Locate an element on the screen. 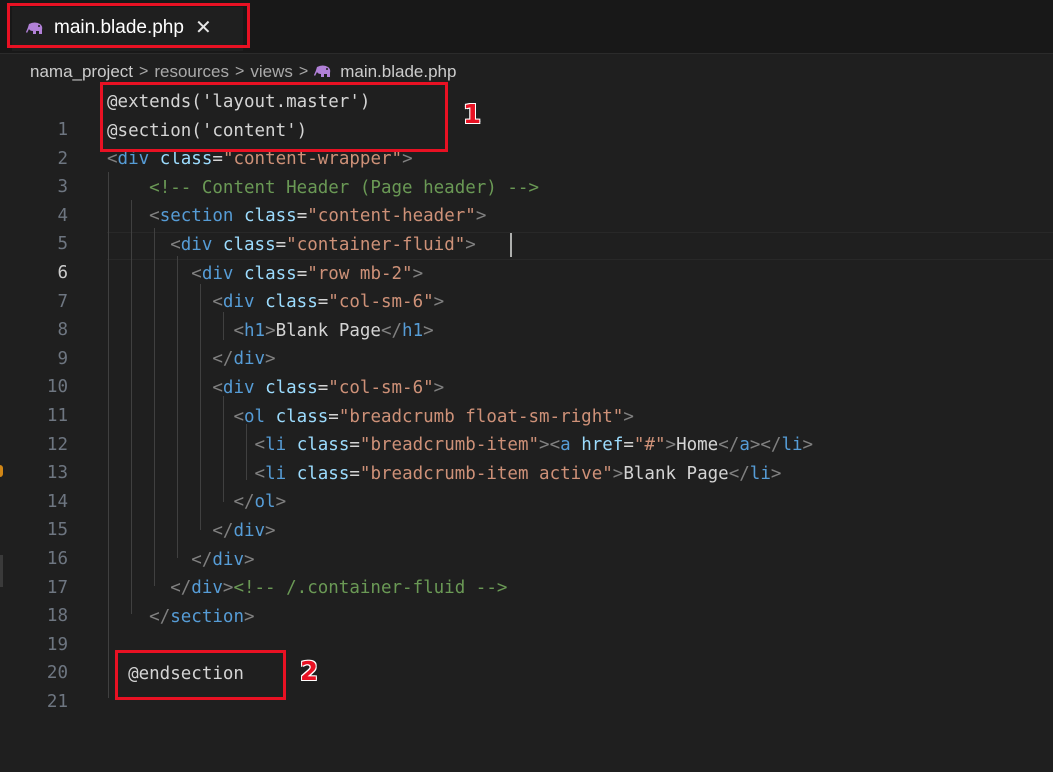  code-comment: <!-- Content Header (Page header) --> is located at coordinates (344, 187).